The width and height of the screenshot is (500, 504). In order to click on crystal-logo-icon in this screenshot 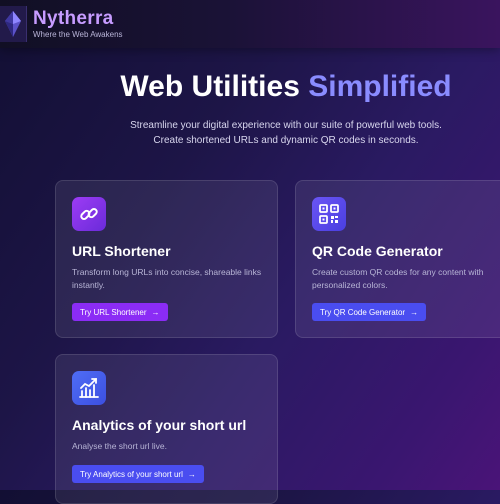, I will do `click(13, 24)`.